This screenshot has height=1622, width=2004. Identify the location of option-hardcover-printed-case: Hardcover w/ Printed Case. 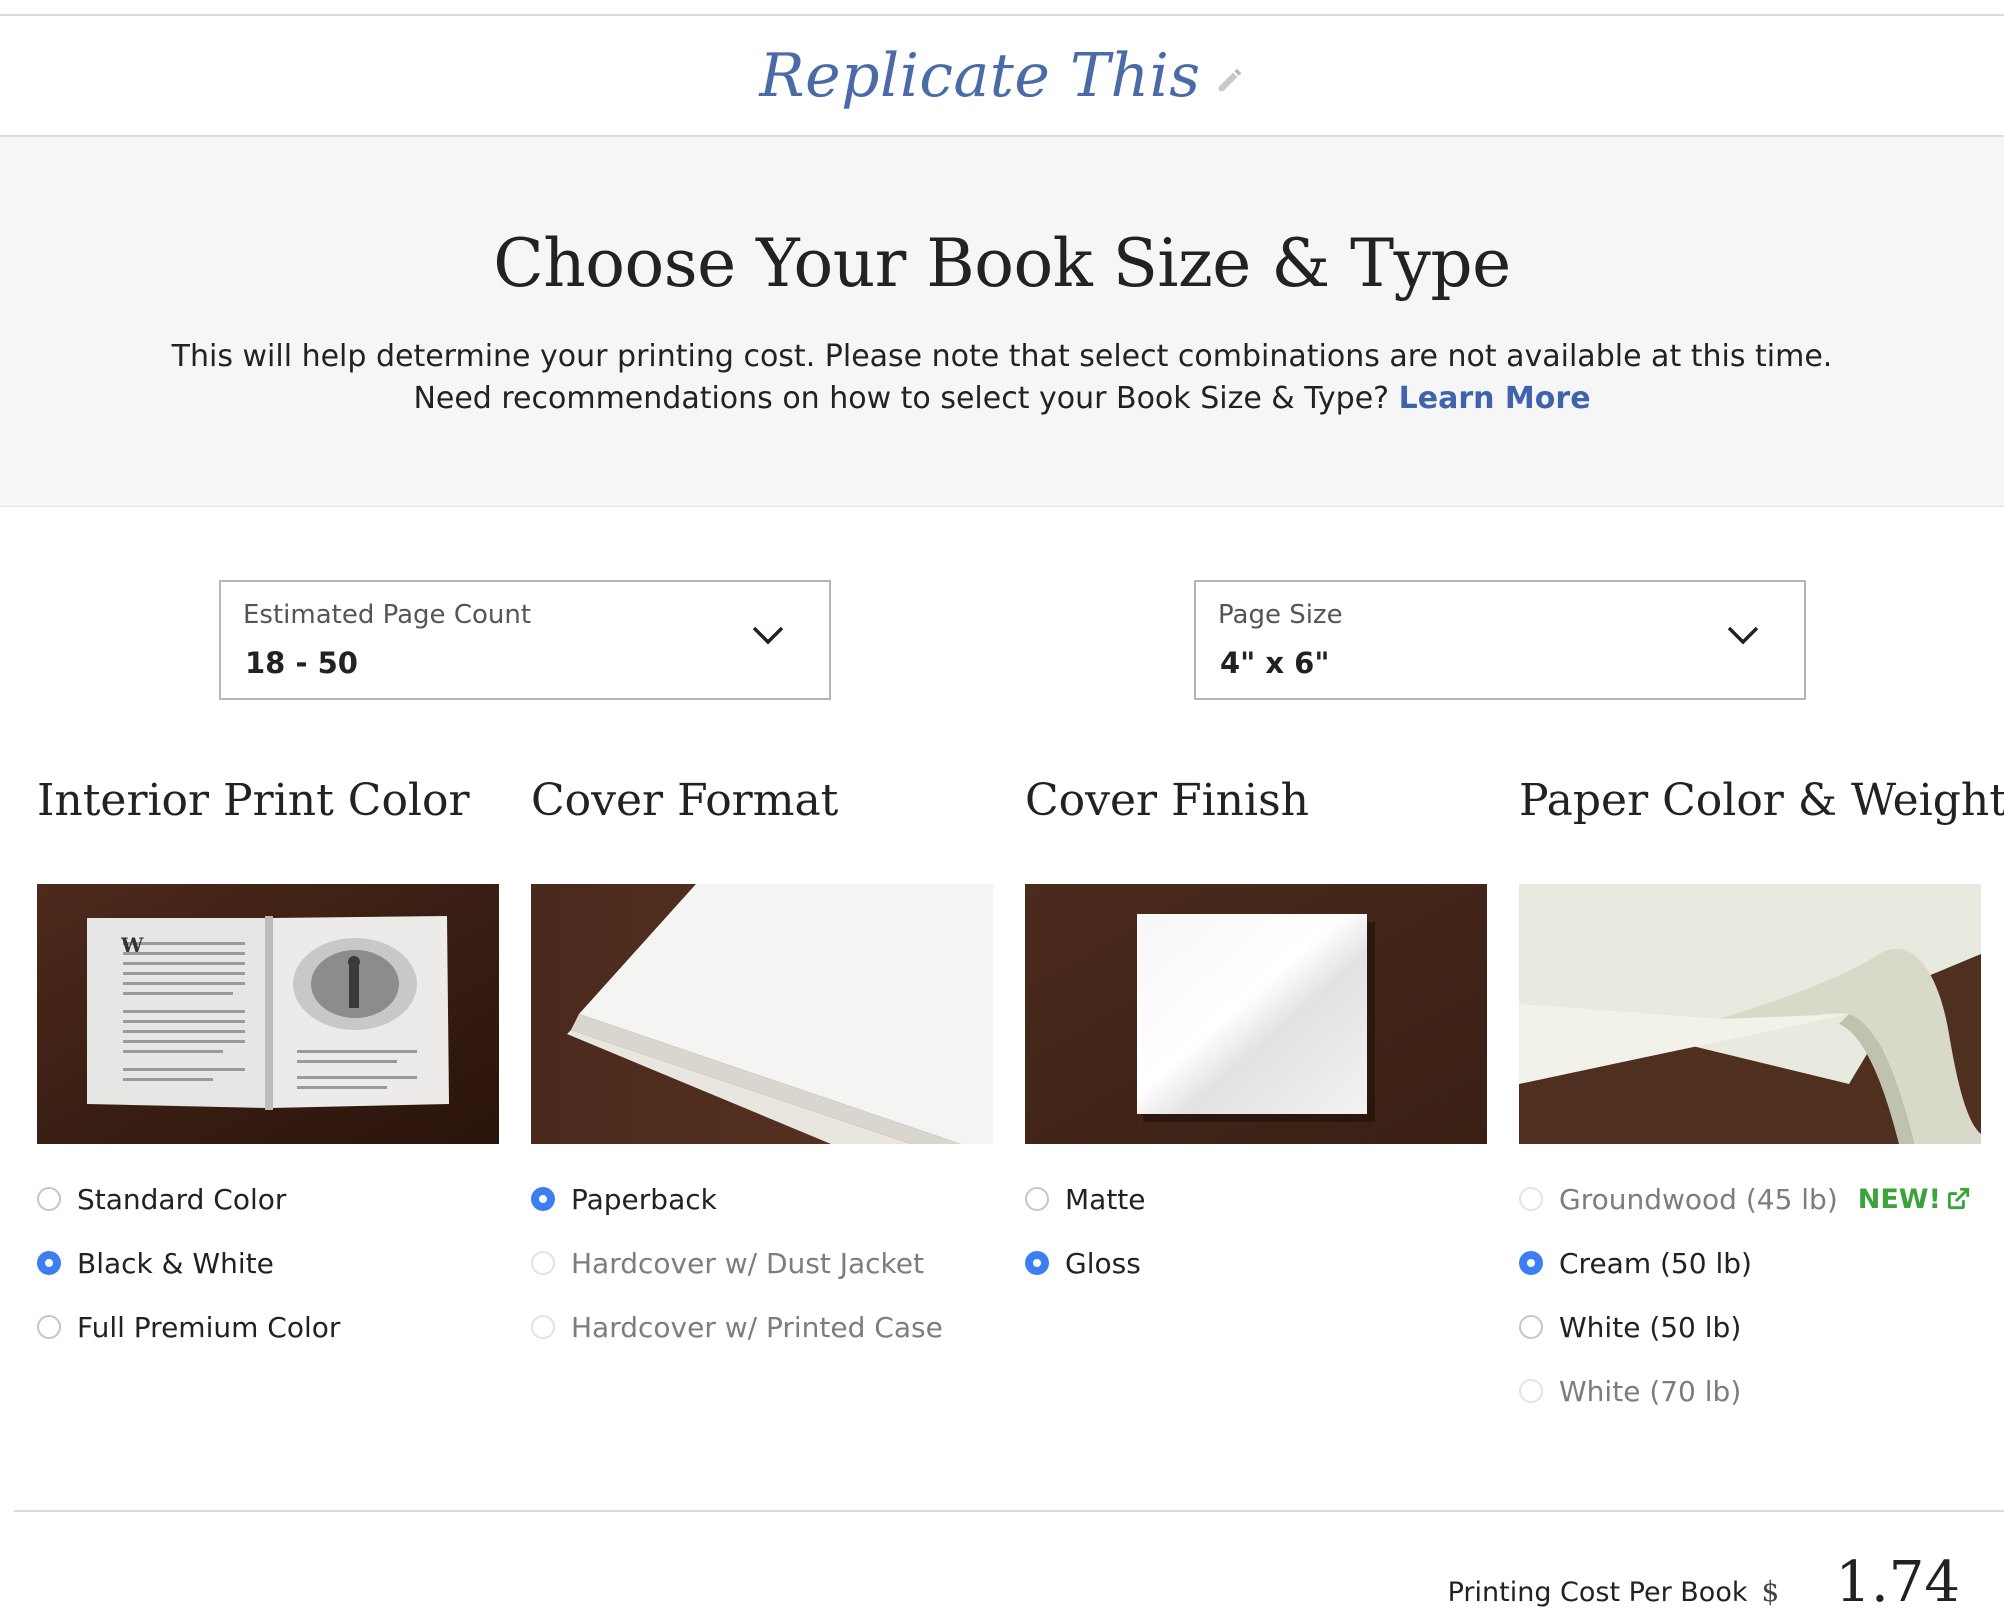
(762, 1327).